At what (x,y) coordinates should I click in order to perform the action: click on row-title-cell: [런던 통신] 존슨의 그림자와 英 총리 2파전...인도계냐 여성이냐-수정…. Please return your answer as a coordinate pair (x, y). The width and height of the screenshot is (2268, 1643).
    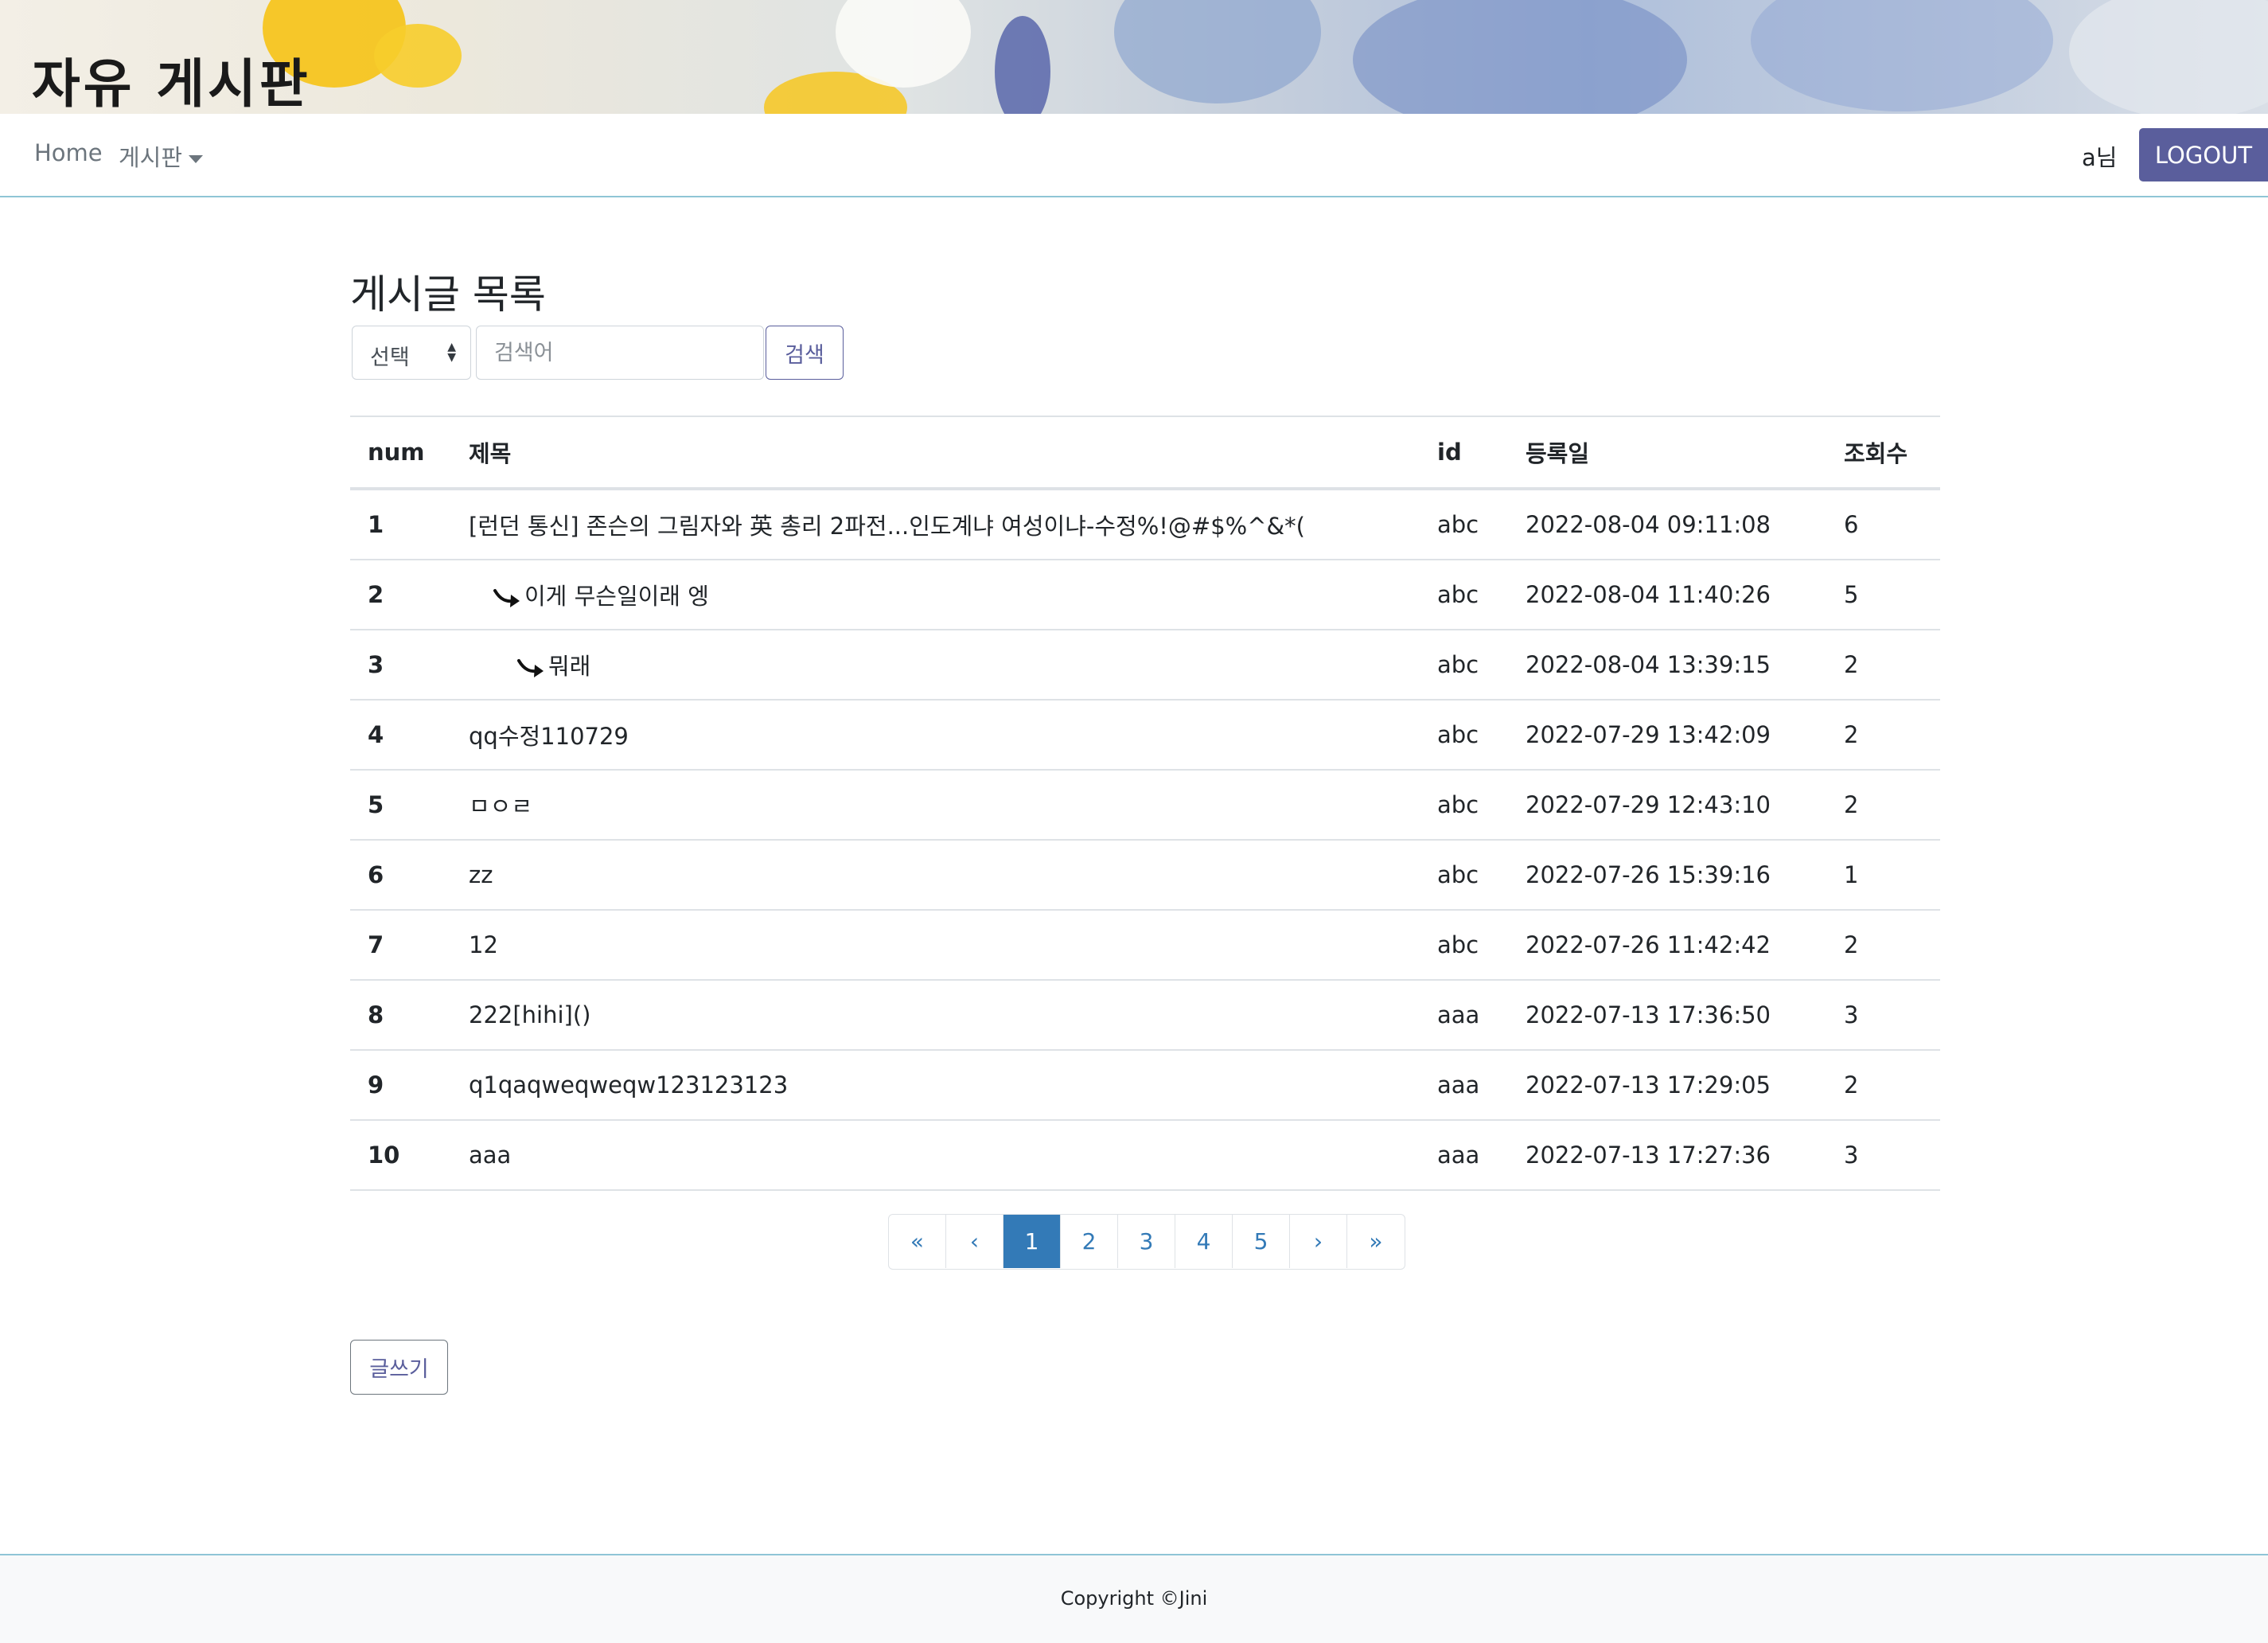
    Looking at the image, I should click on (935, 524).